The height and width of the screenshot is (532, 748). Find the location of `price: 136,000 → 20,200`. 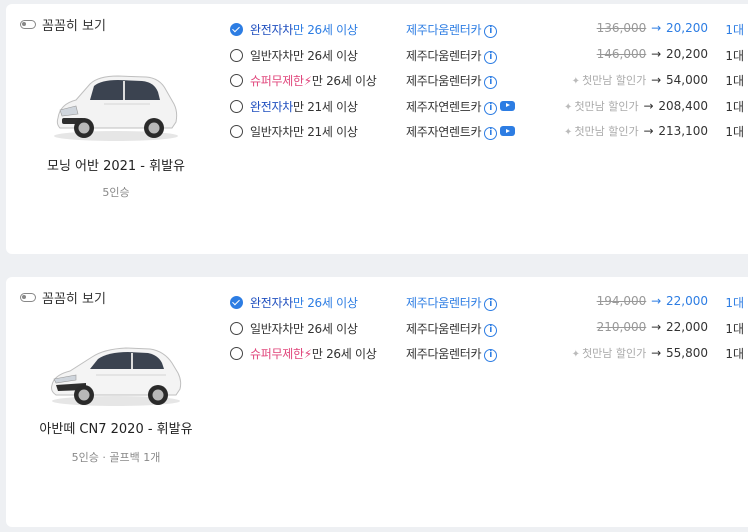

price: 136,000 → 20,200 is located at coordinates (652, 28).